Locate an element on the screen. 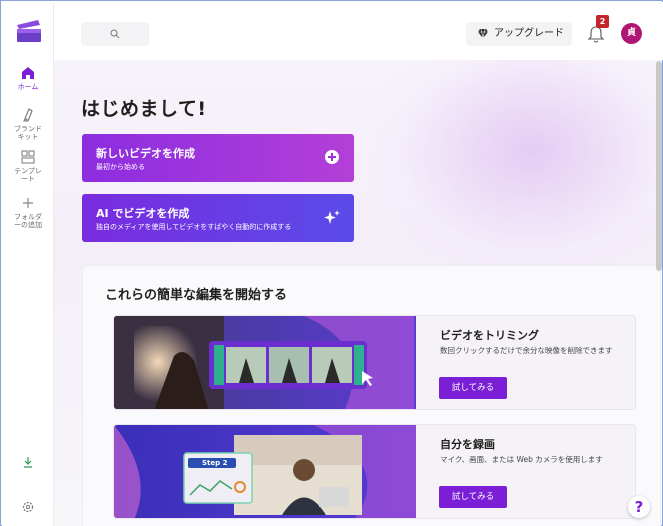 This screenshot has height=526, width=663. sidebar-item-home: ホーム is located at coordinates (28, 78).